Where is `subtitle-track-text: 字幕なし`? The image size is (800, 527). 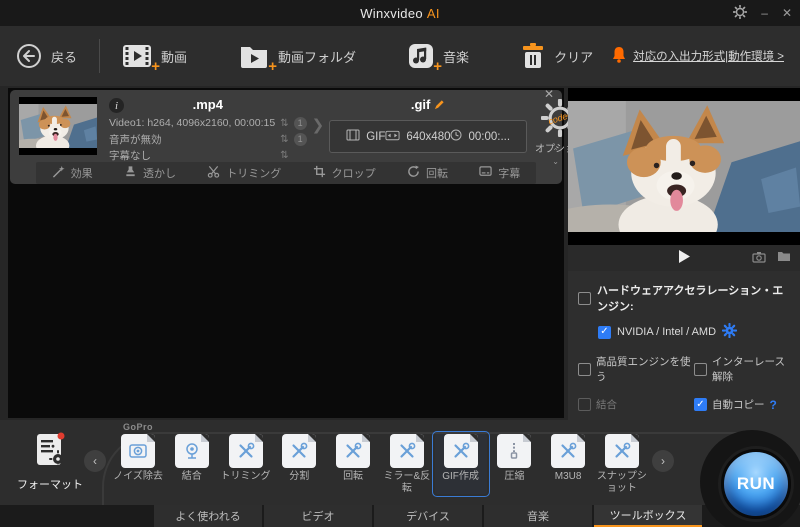 subtitle-track-text: 字幕なし is located at coordinates (130, 155).